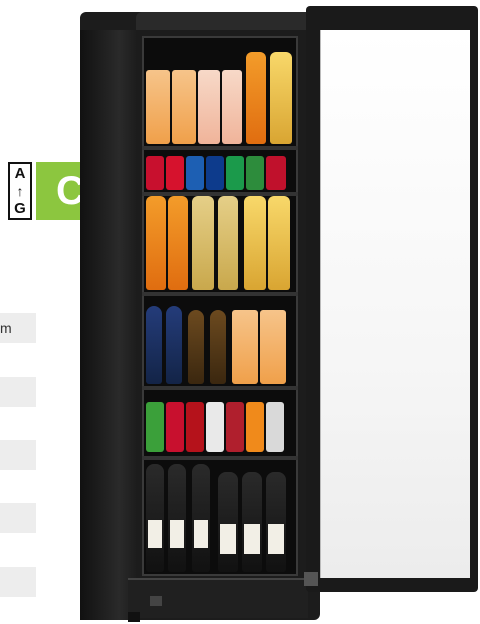 The image size is (480, 624). I want to click on fridge-top, so click(226, 21).